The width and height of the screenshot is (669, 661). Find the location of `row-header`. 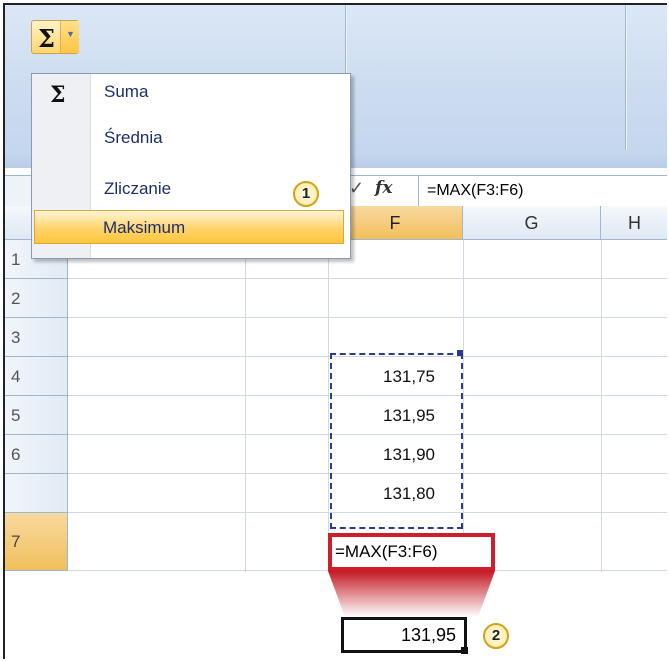

row-header is located at coordinates (36, 493).